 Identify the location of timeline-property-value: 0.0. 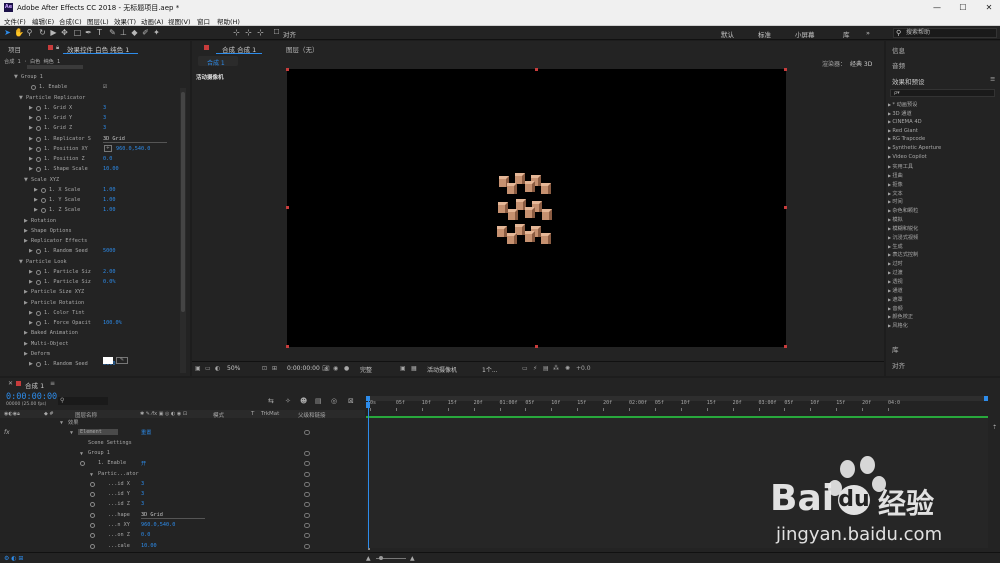
(145, 535).